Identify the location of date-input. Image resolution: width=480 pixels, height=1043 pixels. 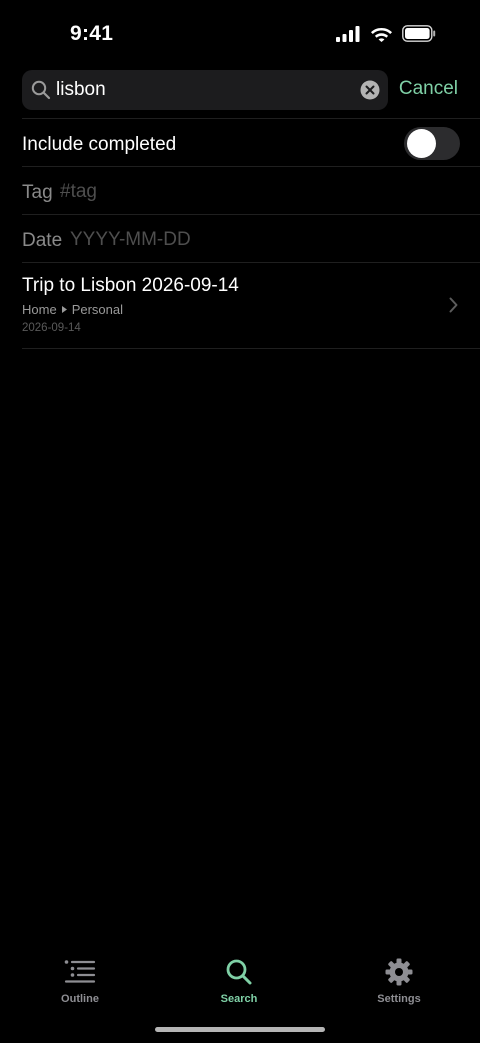
(255, 240).